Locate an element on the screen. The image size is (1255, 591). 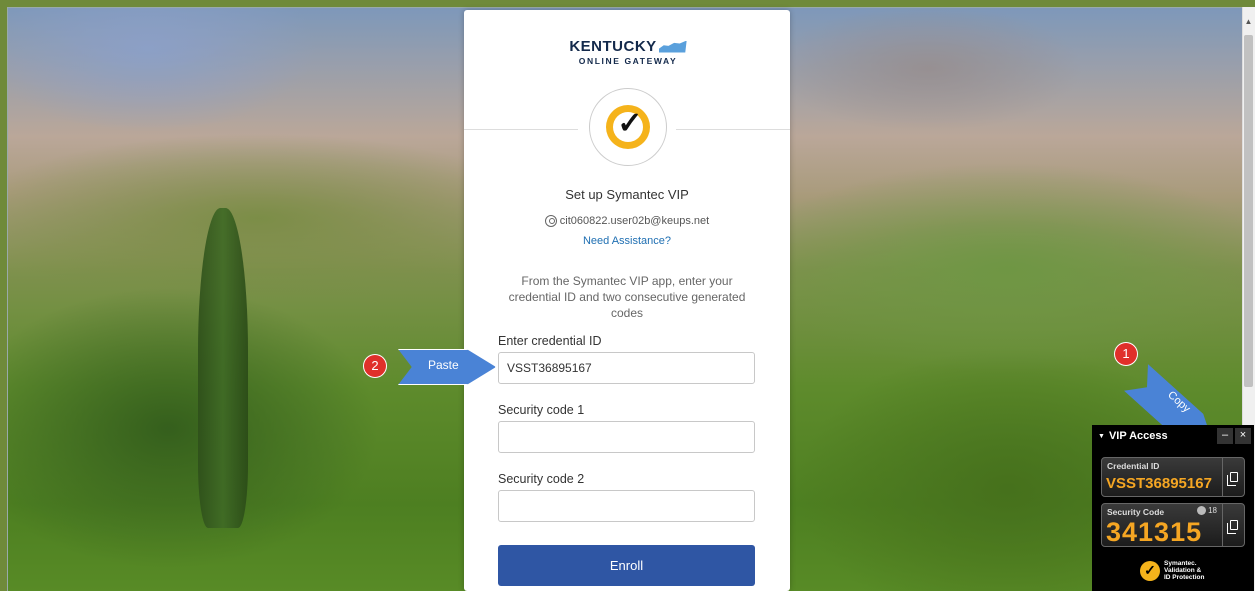
vip-credential-label: Credential ID is located at coordinates (1133, 466).